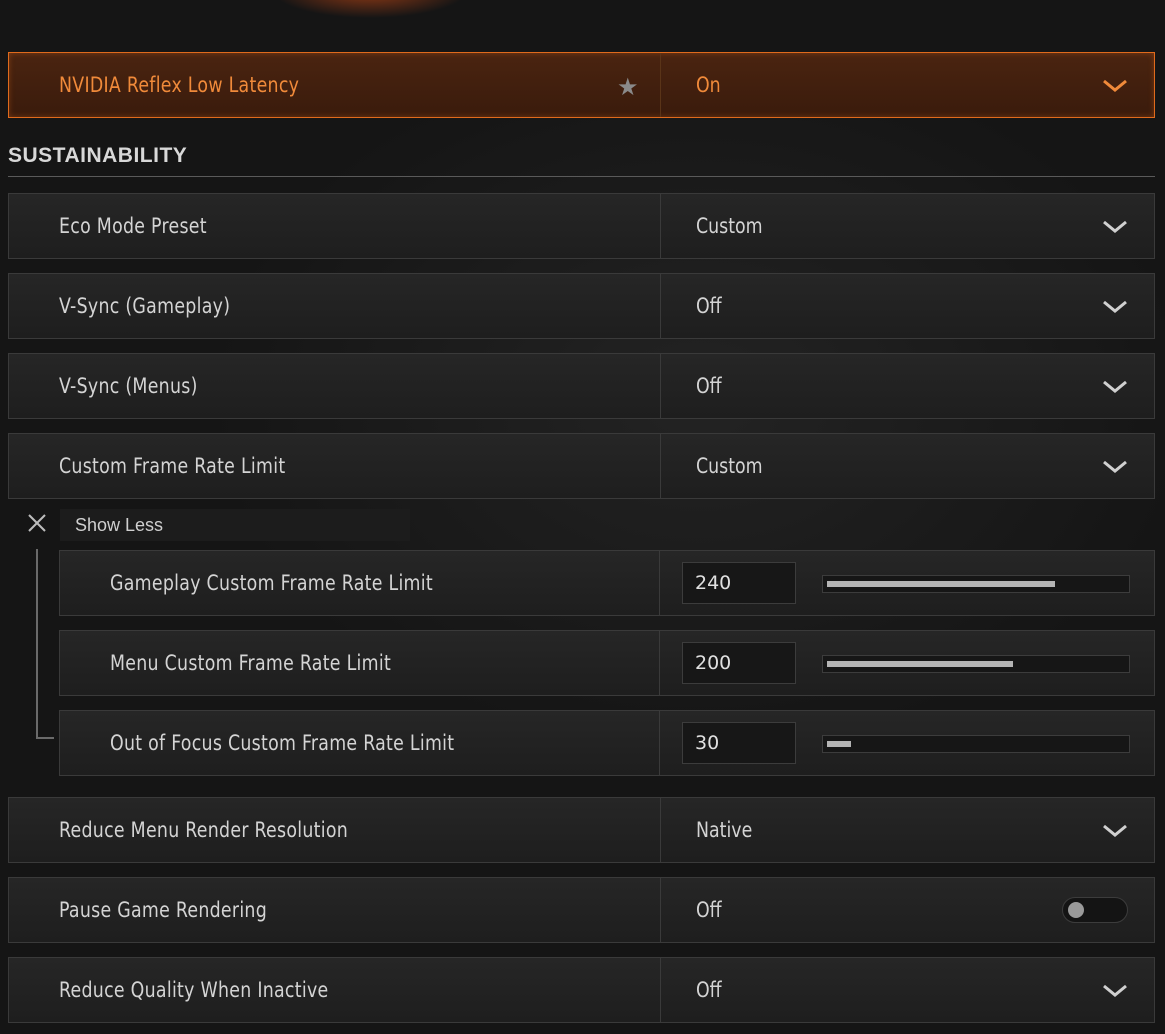  What do you see at coordinates (282, 743) in the screenshot?
I see `setting-label: Out of Focus Custom Frame Rate Limit` at bounding box center [282, 743].